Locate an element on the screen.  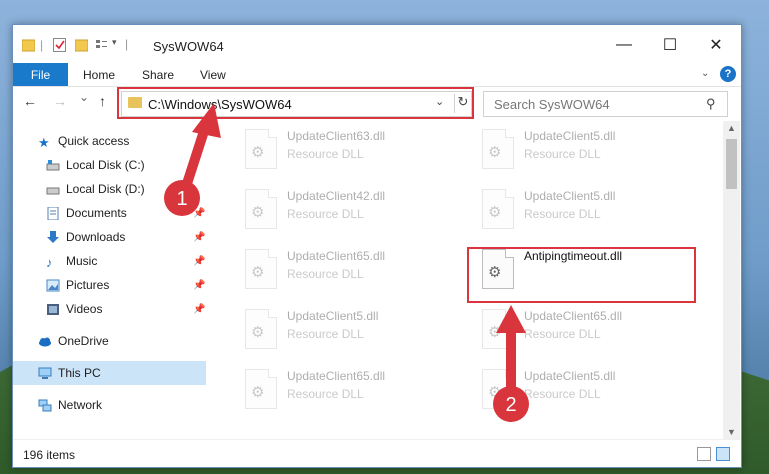
tab-home: Home is located at coordinates (99, 74).